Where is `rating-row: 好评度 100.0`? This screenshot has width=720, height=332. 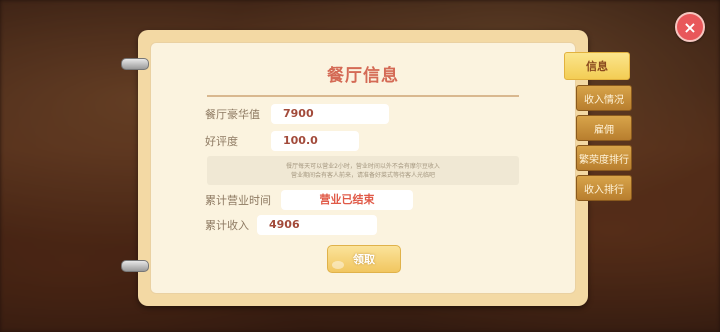 rating-row: 好评度 100.0 is located at coordinates (282, 141).